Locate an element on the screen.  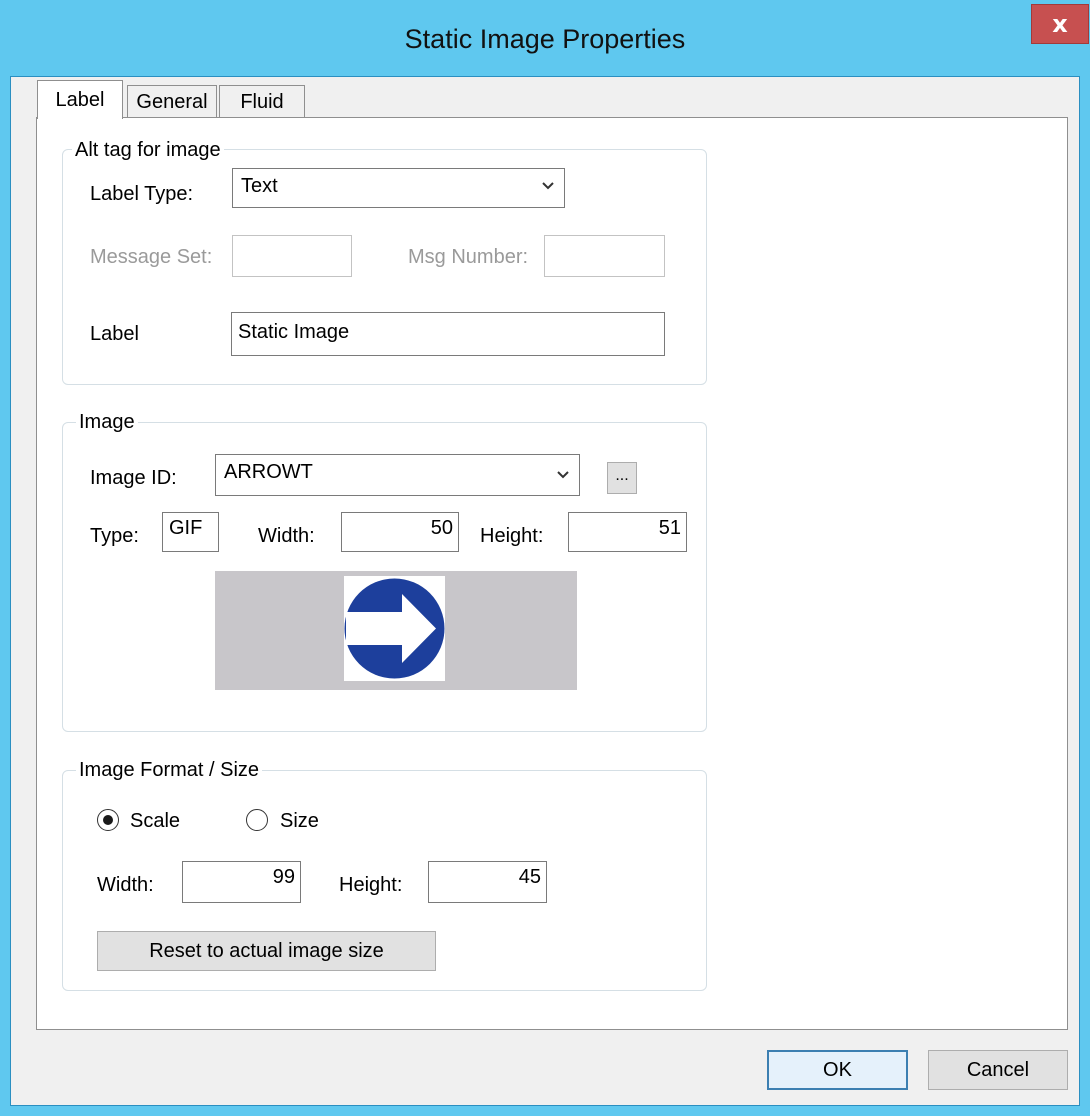
image-preview is located at coordinates (396, 630).